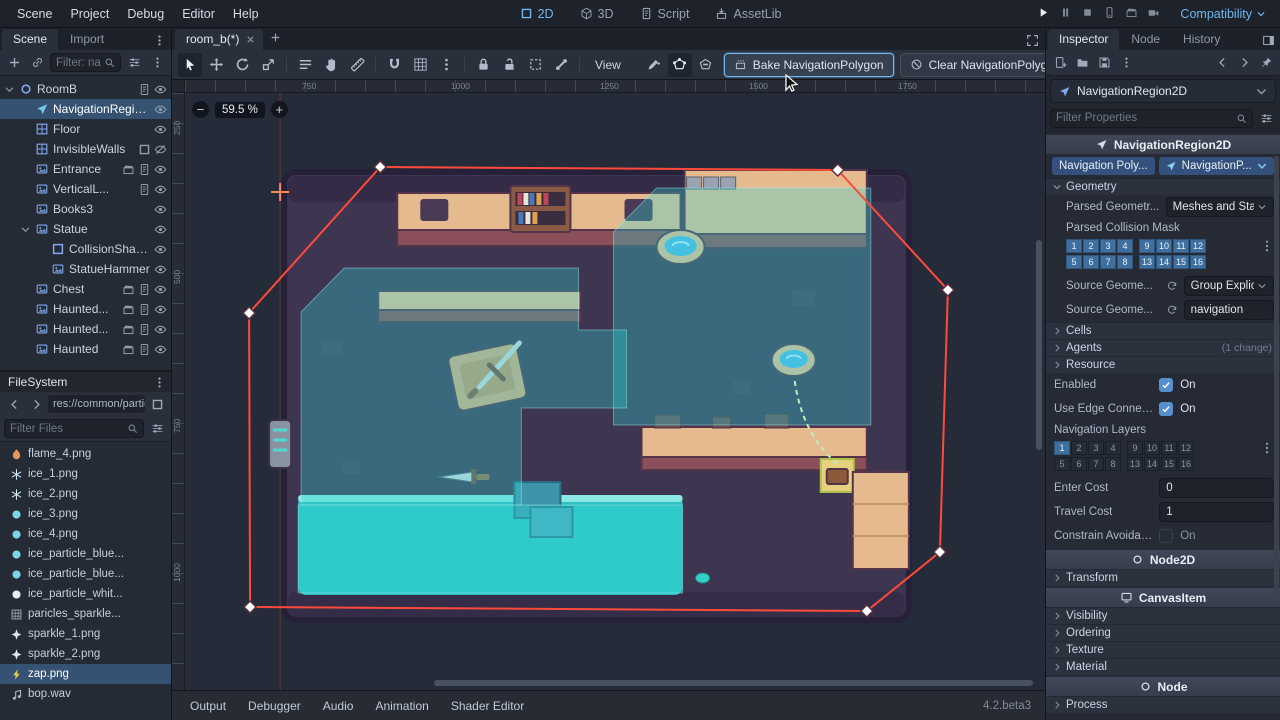  Describe the element at coordinates (1163, 559) in the screenshot. I see `category-node2d: Node2D` at that location.